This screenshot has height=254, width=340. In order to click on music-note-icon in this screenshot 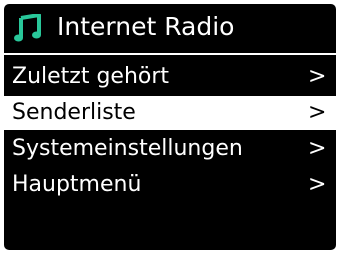, I will do `click(28, 27)`.